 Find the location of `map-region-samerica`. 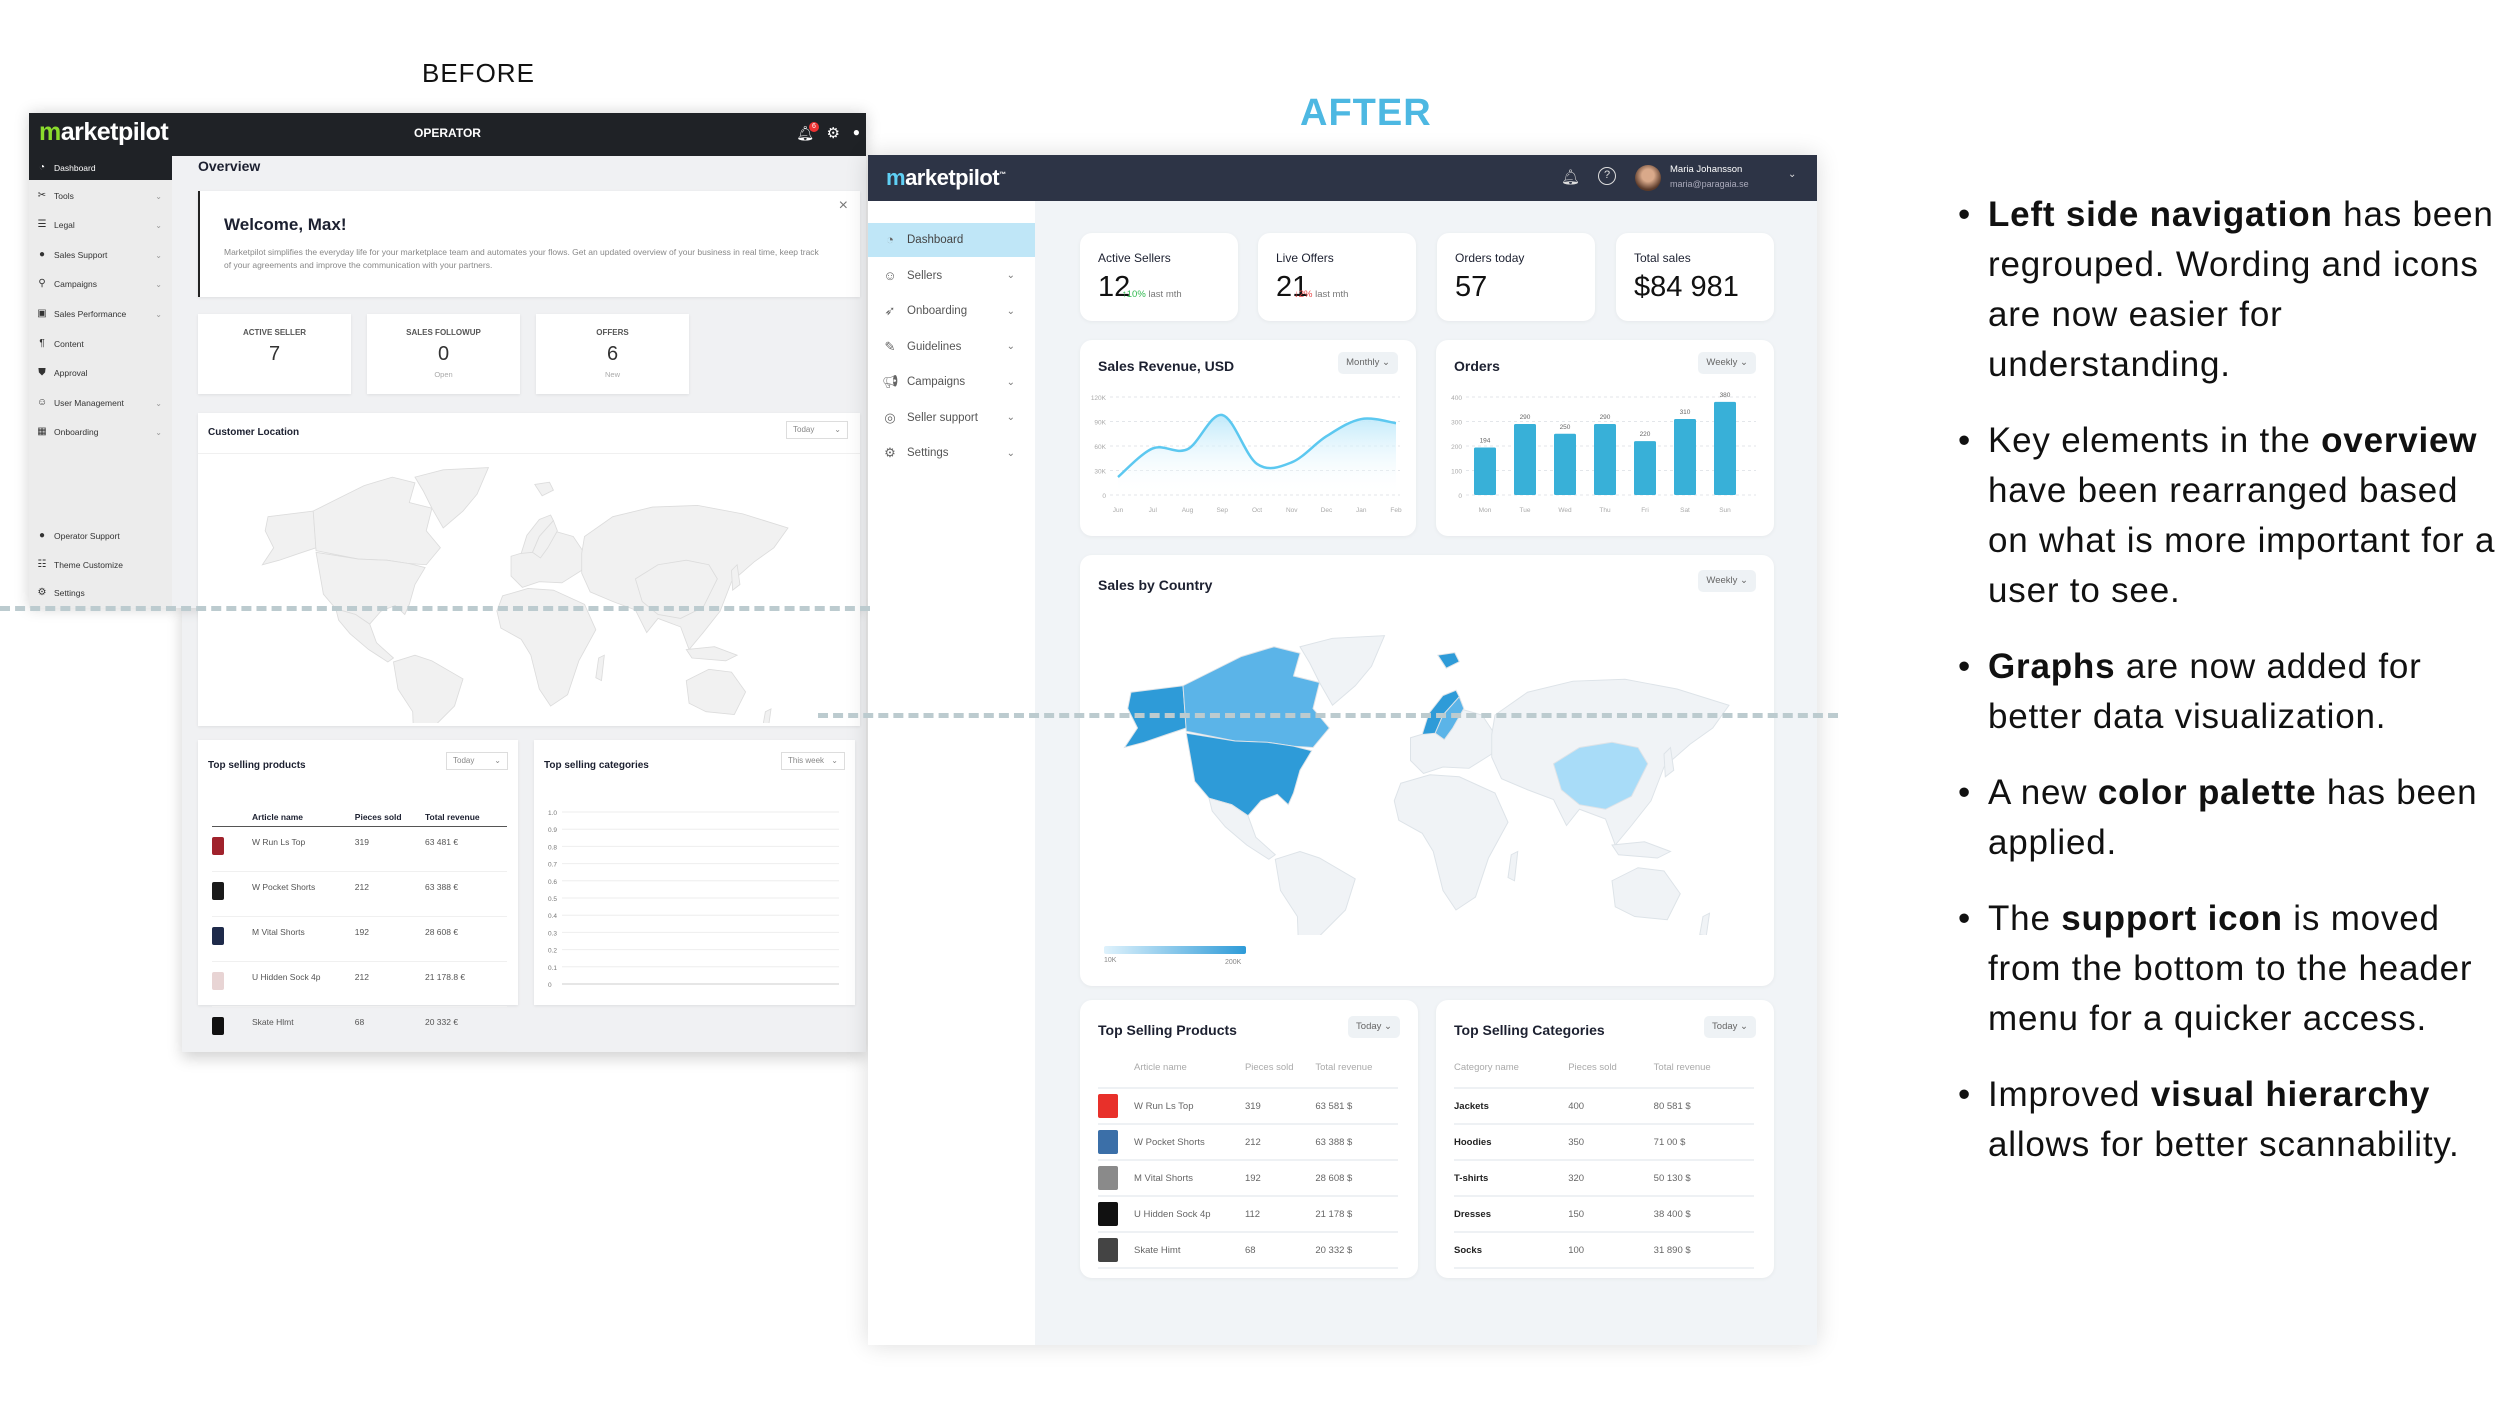

map-region-samerica is located at coordinates (1315, 893).